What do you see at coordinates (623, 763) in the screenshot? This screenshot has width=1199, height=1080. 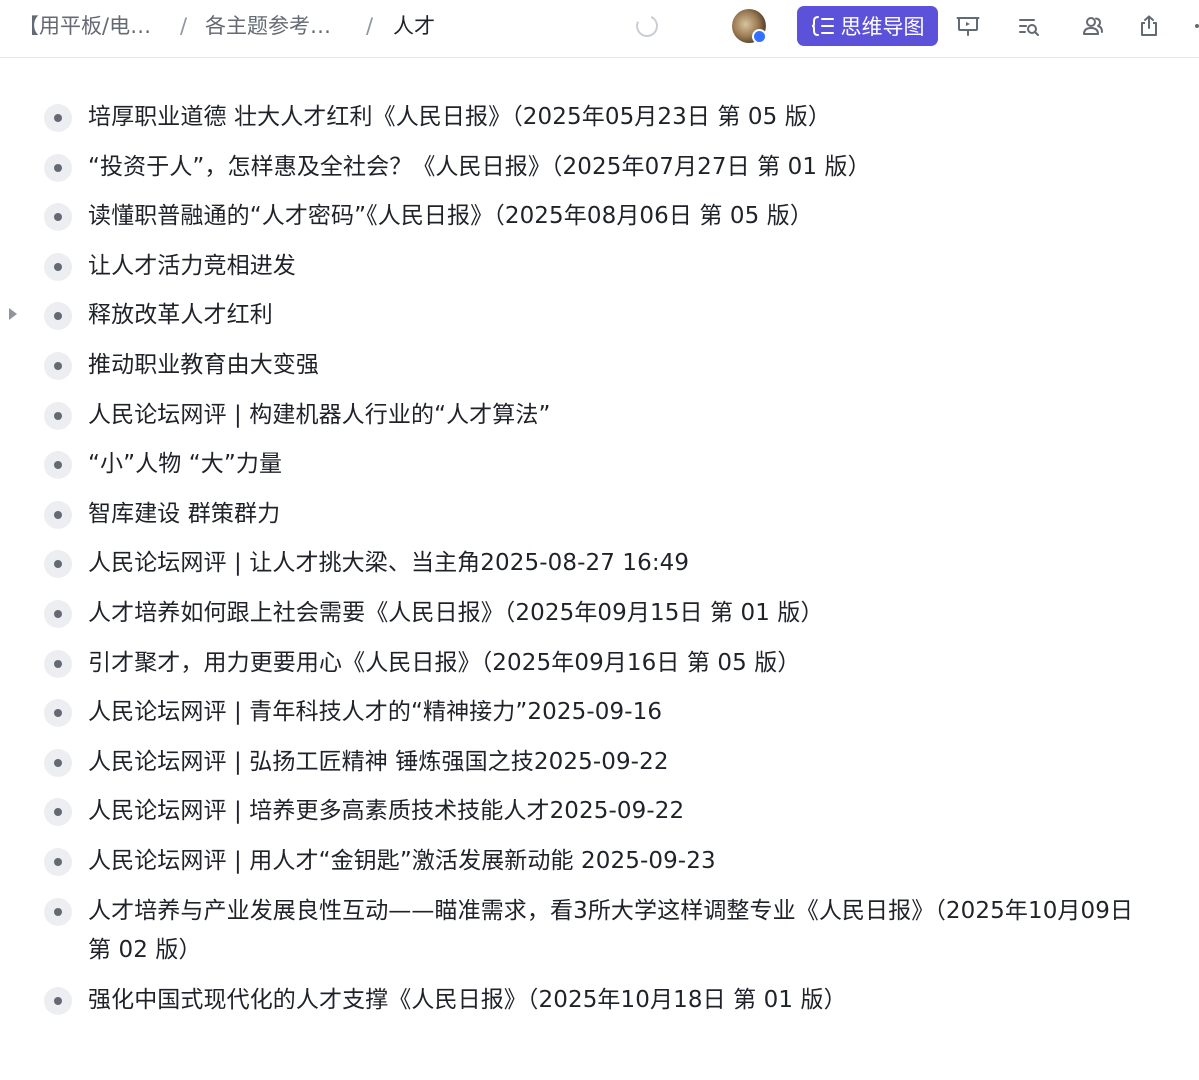 I see `outline-item-text: 人民论坛网评 | 弘扬工匠精神 锤炼强国之技2025-09-22` at bounding box center [623, 763].